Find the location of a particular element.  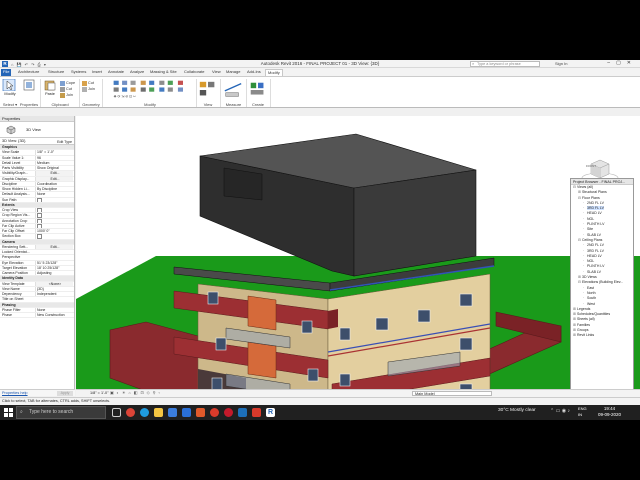

media-icon is located at coordinates (256, 412).